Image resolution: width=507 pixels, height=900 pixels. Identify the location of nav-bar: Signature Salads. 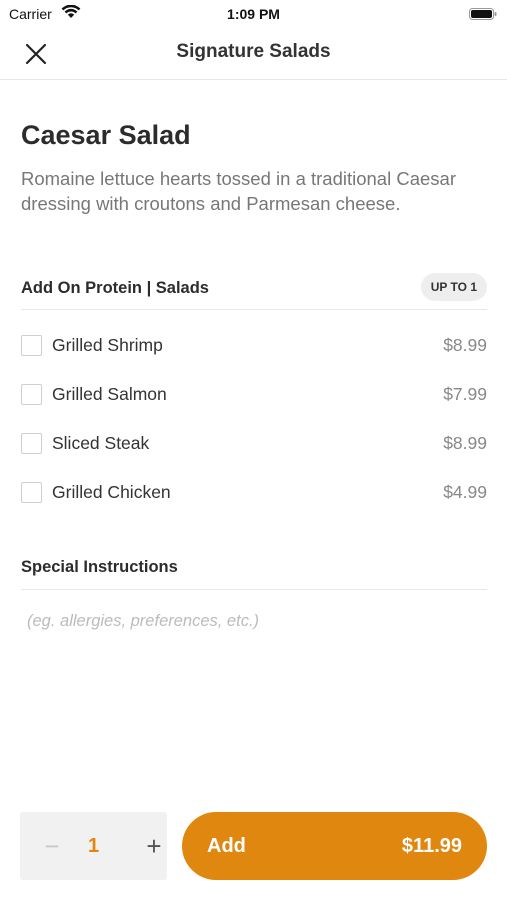
(253, 54).